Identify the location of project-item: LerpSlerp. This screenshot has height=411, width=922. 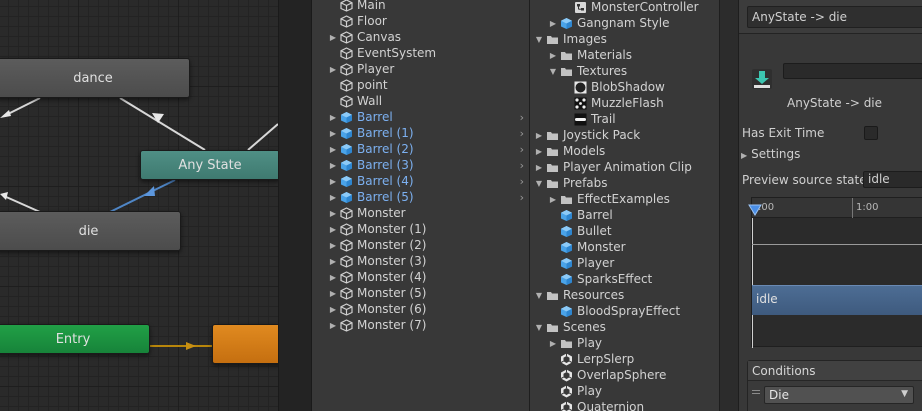
(591, 359).